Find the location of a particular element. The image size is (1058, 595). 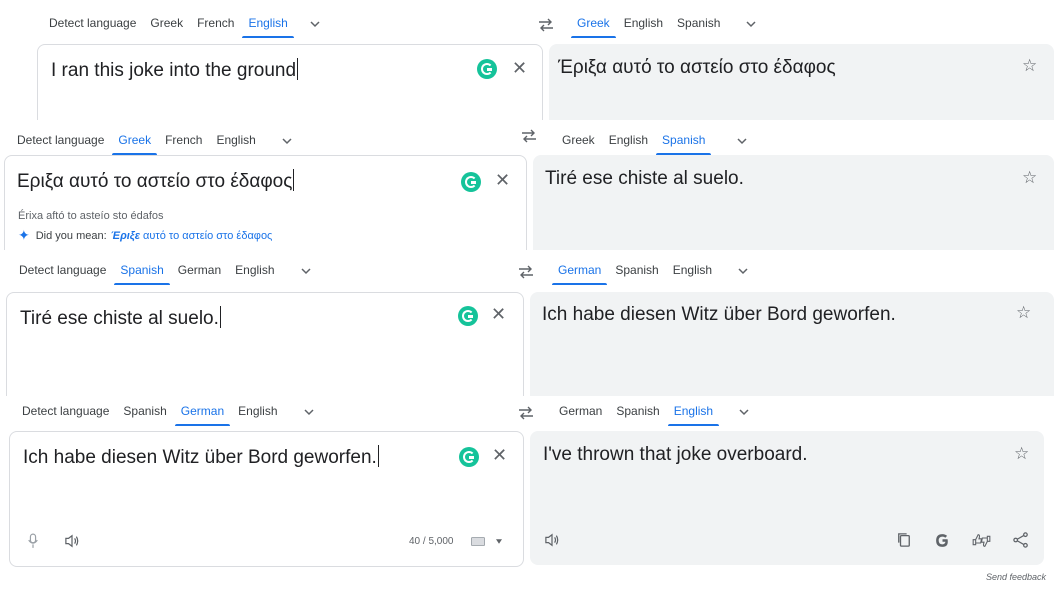

target-text-box: Έριξα αυτό το αστείο στο έδαφος ☆ is located at coordinates (801, 82).